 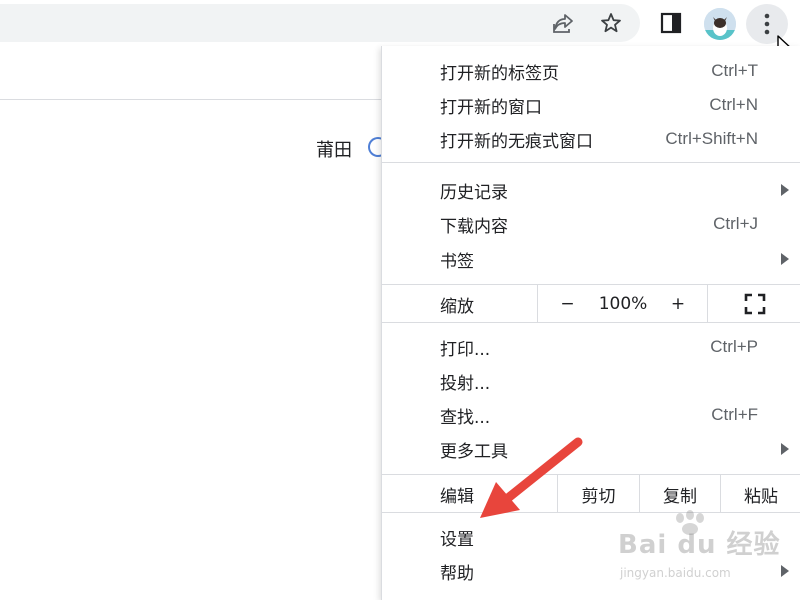 I want to click on baidu-watermark: Bai du 经验 jingyan.baidu.com, so click(x=700, y=550).